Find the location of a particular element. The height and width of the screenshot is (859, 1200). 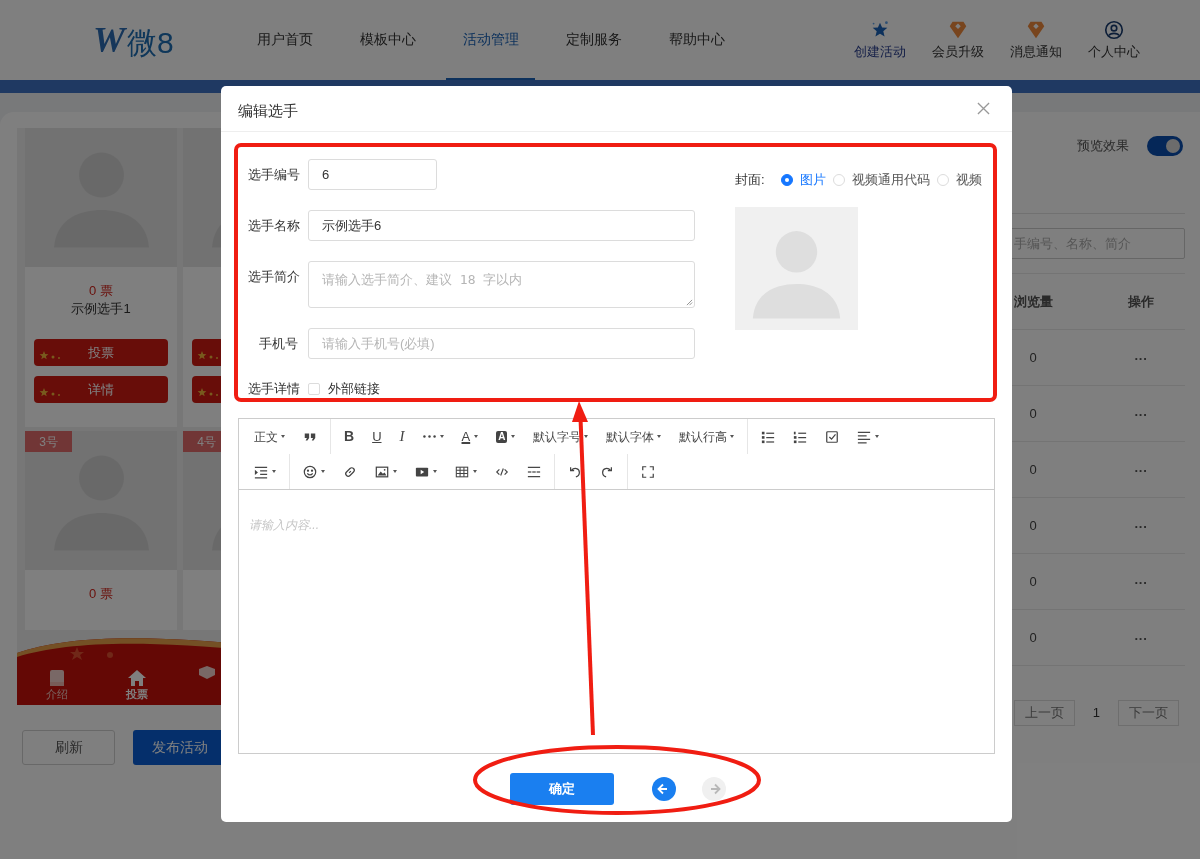

details-button: 详情 is located at coordinates (101, 389).